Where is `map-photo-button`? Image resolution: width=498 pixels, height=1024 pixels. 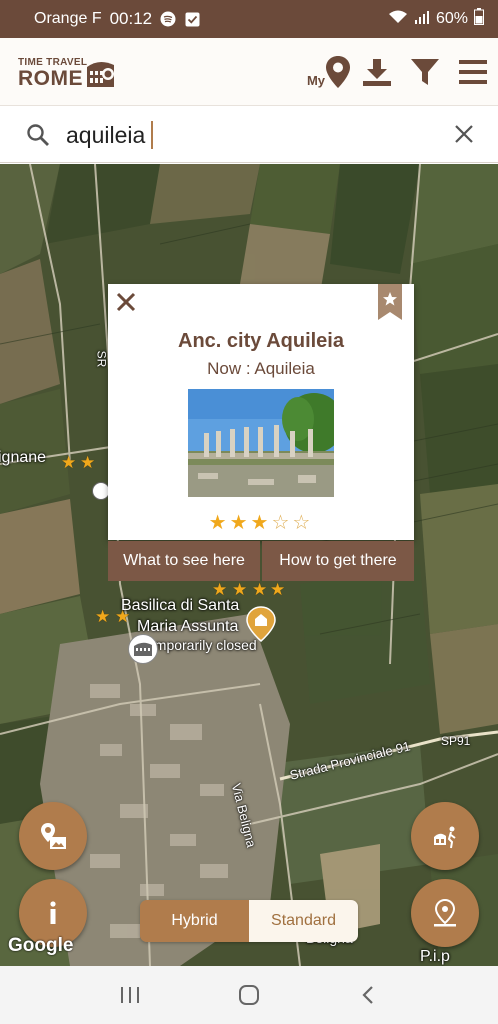
map-photo-button is located at coordinates (53, 836).